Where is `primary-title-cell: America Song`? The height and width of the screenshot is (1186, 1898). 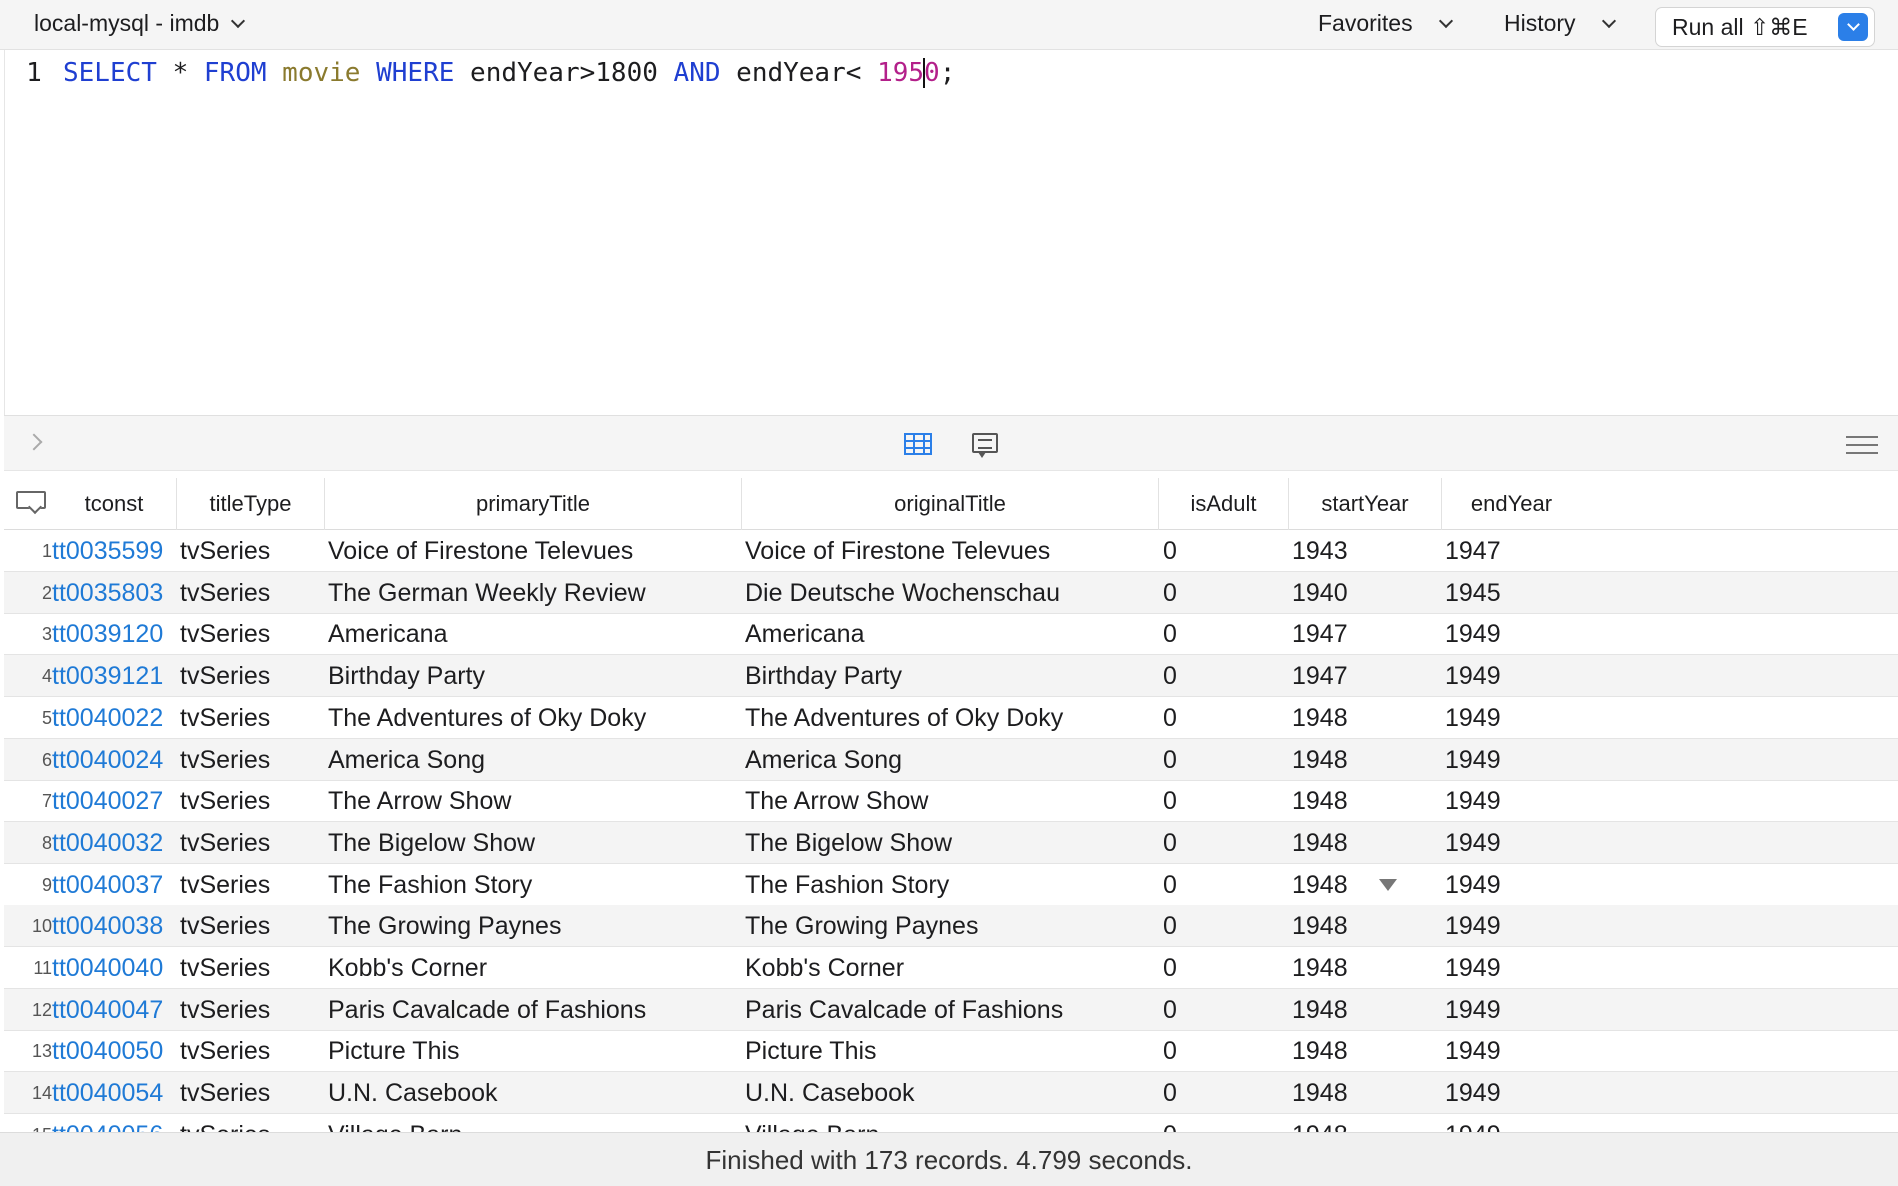 primary-title-cell: America Song is located at coordinates (534, 760).